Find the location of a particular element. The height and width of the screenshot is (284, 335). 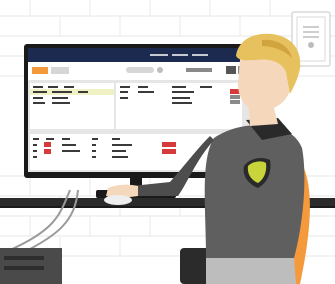

panel-right is located at coordinates (179, 106).